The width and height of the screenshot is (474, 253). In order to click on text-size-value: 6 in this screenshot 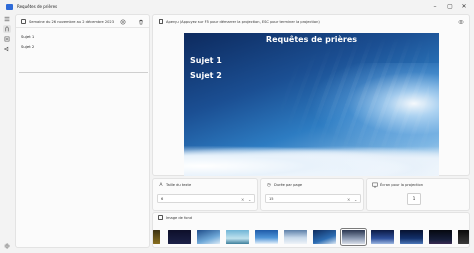, I will do `click(162, 199)`.